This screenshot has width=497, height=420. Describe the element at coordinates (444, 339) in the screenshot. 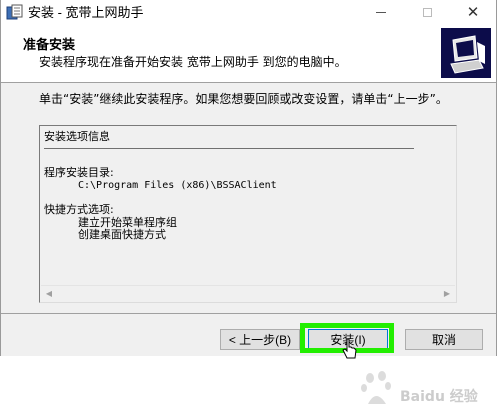

I see `cancel-button: 取消` at that location.